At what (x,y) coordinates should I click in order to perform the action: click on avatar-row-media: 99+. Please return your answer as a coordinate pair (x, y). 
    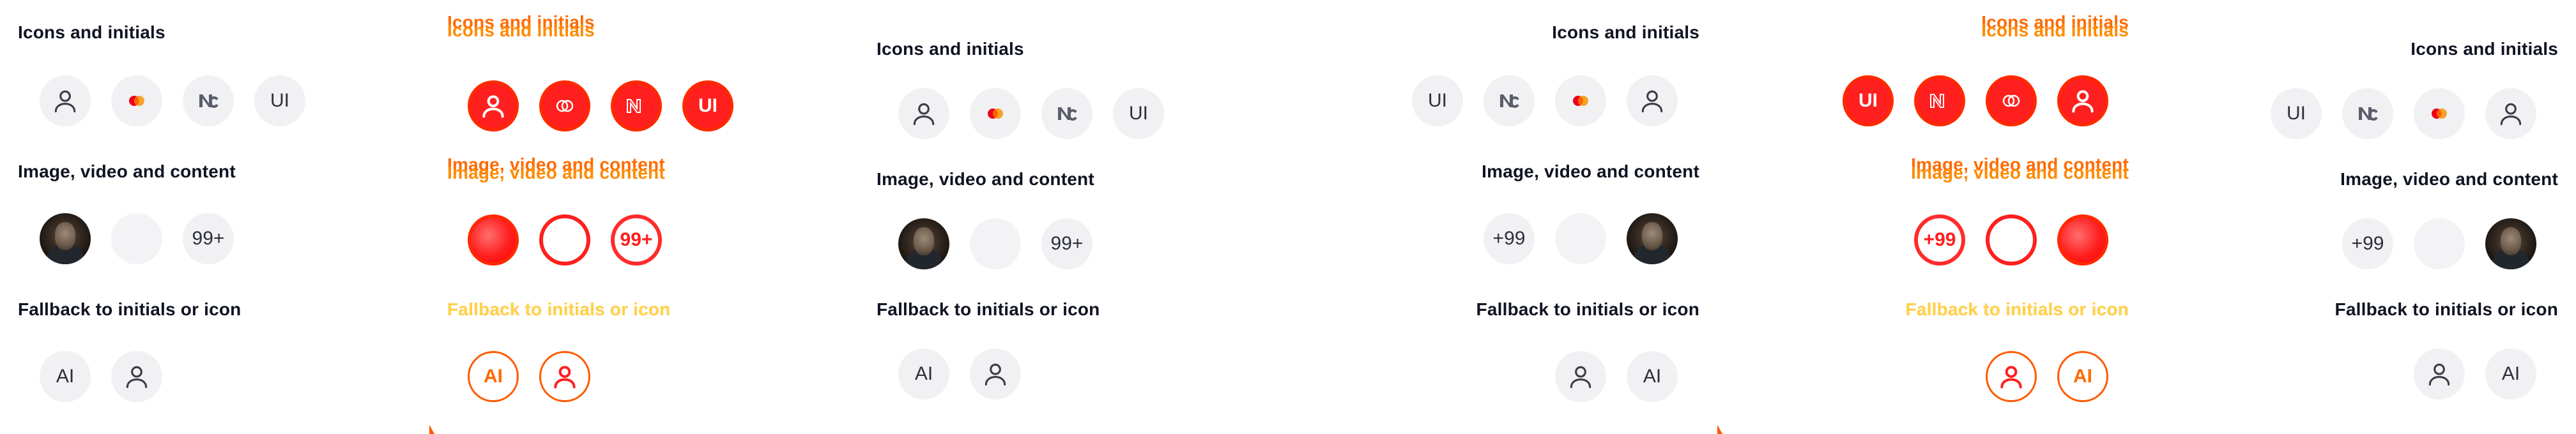
    Looking at the image, I should click on (1073, 243).